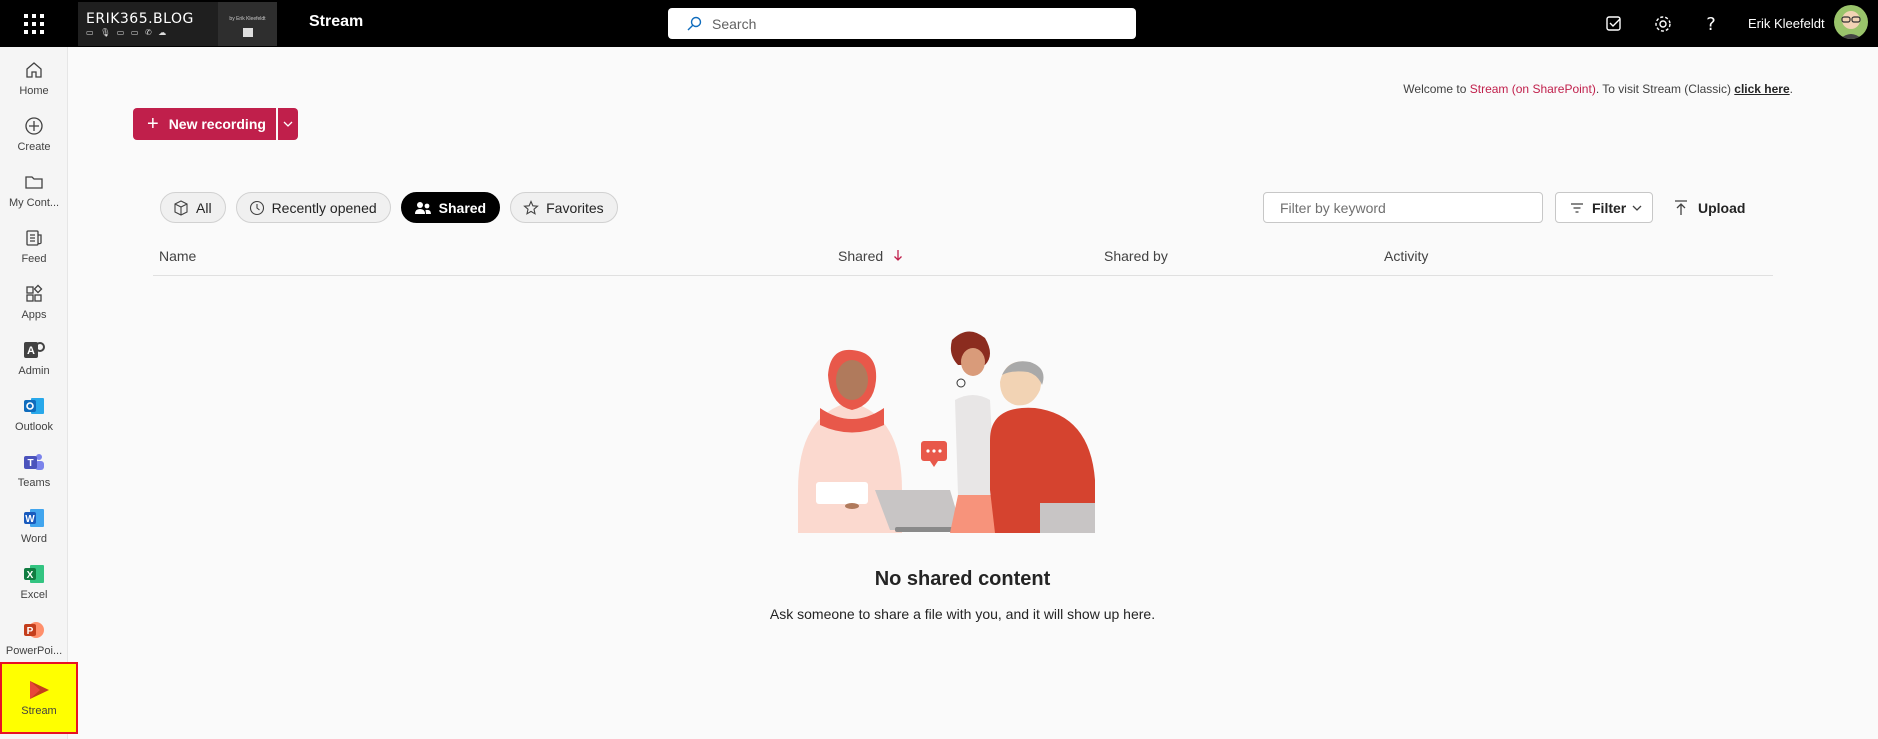 This screenshot has height=739, width=1878. Describe the element at coordinates (1851, 22) in the screenshot. I see `avatar` at that location.